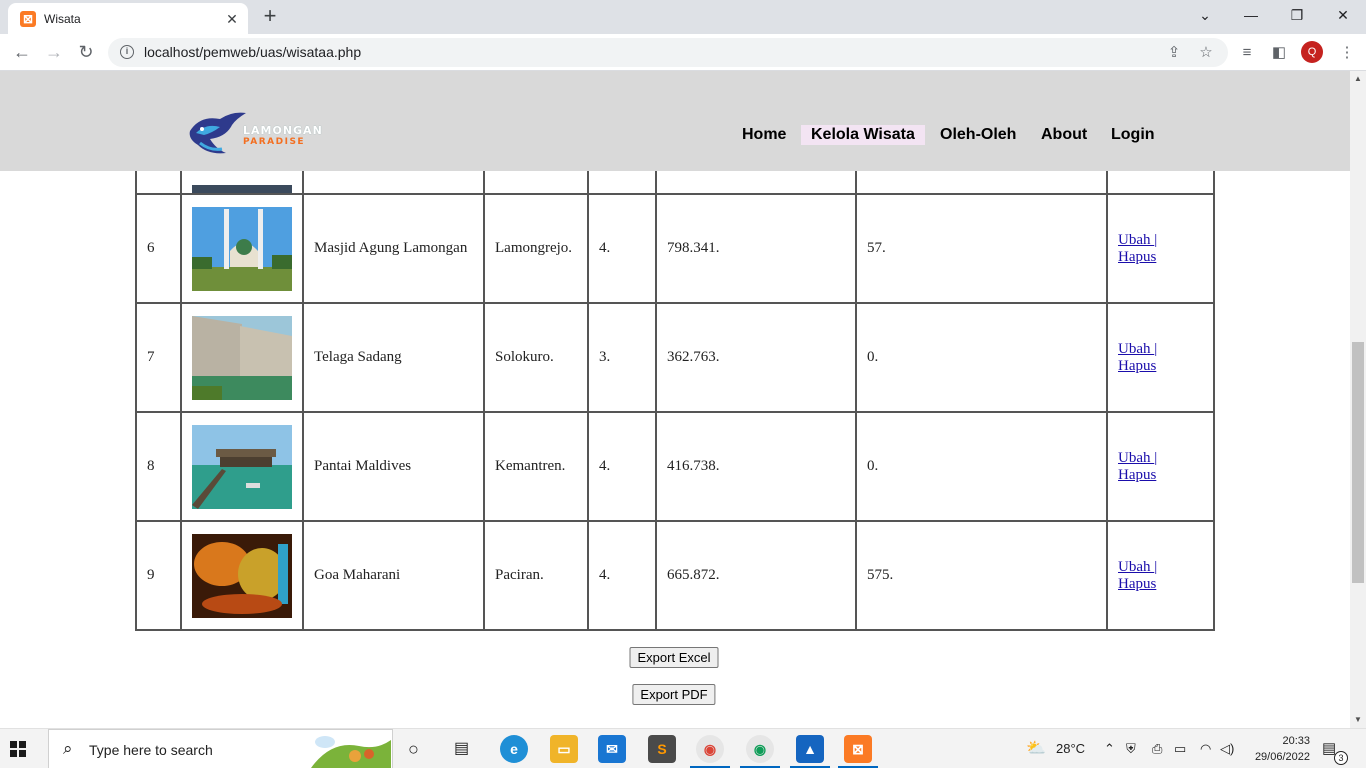 The height and width of the screenshot is (768, 1366). I want to click on scroll-up-arrow-icon: ▲, so click(1358, 79).